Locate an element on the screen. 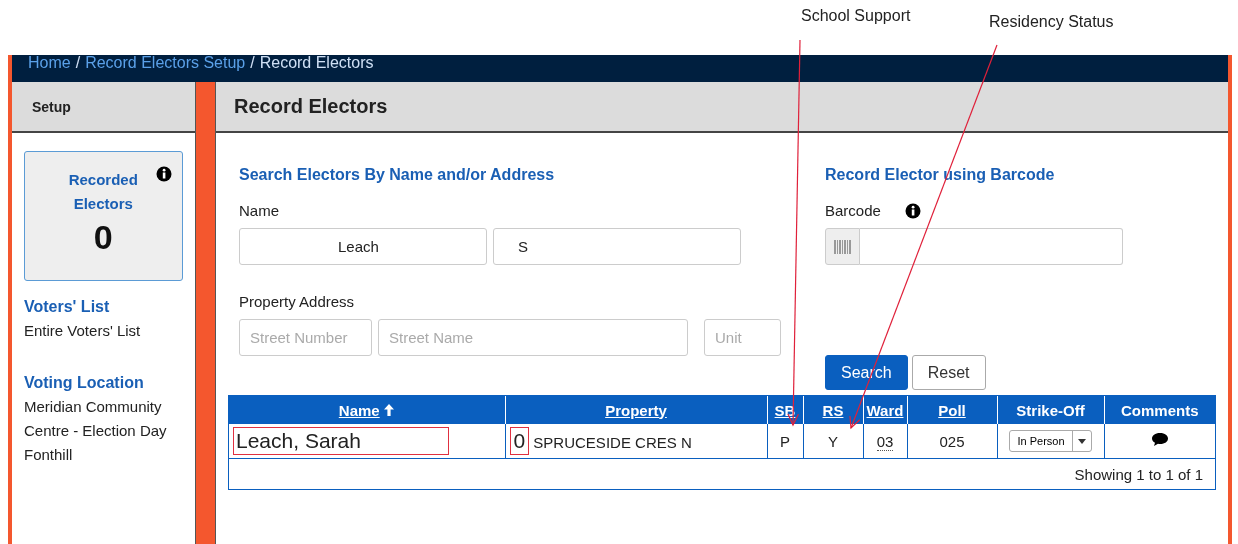 This screenshot has height=544, width=1238. table-cell: Y is located at coordinates (833, 441).